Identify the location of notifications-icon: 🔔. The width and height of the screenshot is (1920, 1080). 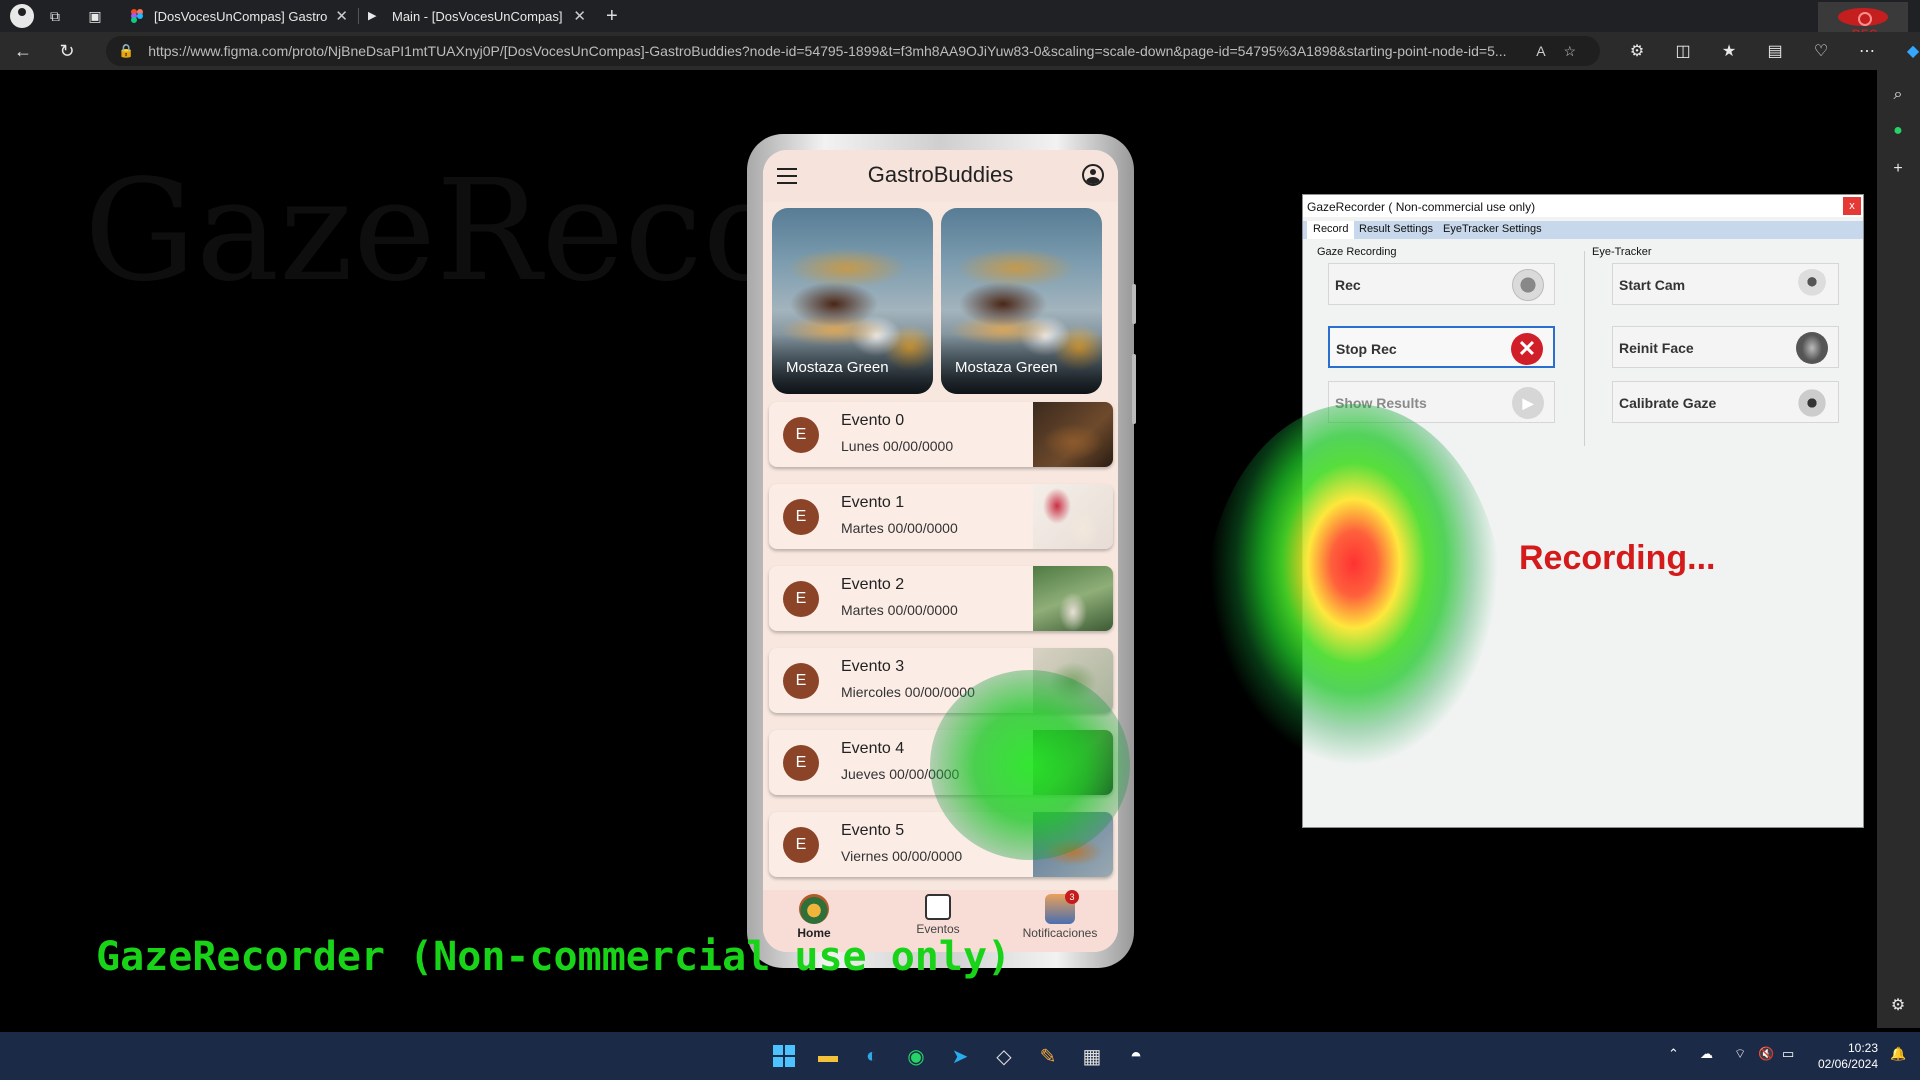
(1898, 1054).